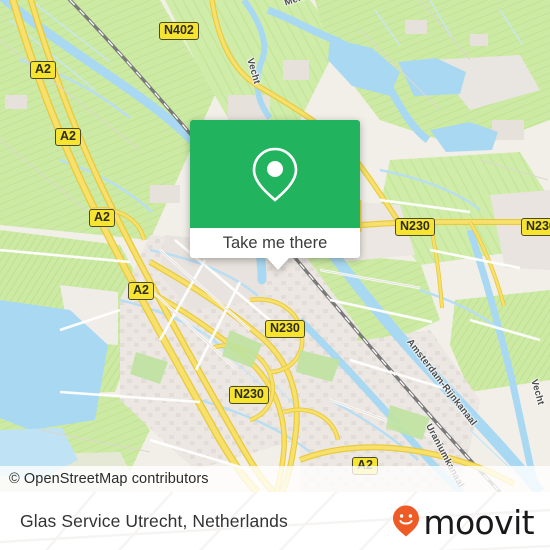  I want to click on callout-header, so click(275, 174).